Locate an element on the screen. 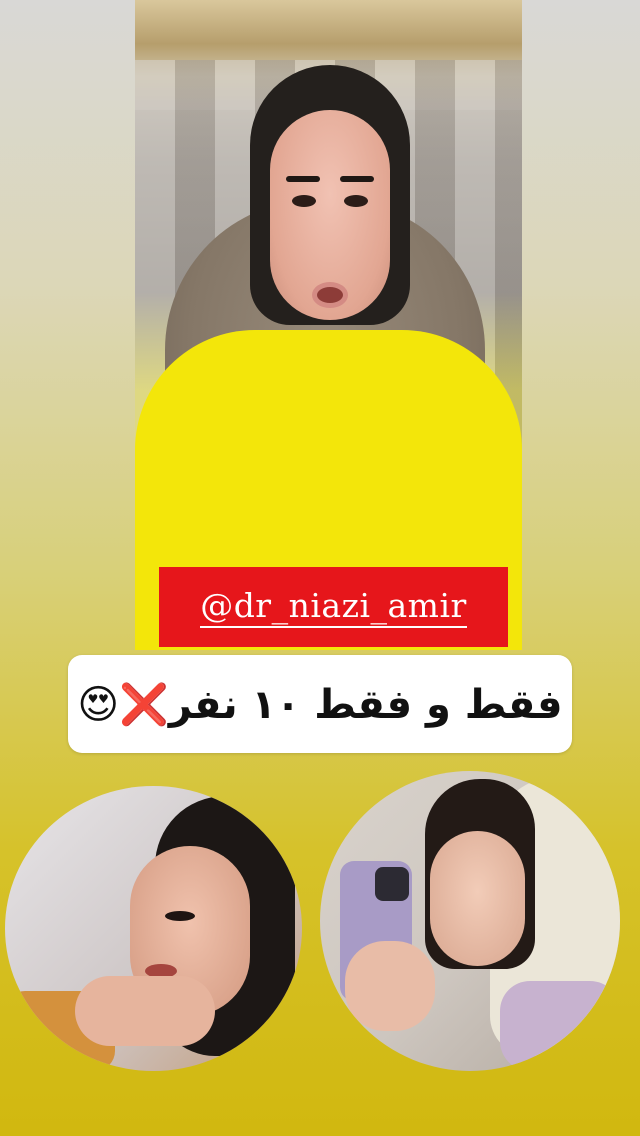 The image size is (640, 1136). before-photo-circle is located at coordinates (153, 928).